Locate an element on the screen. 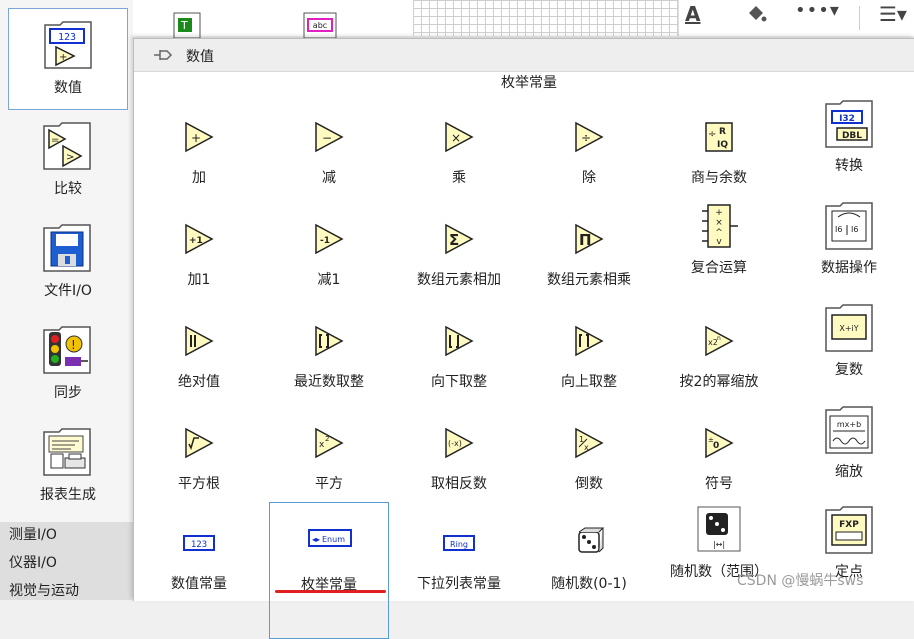  ring-constant-icon: Ring is located at coordinates (459, 543).